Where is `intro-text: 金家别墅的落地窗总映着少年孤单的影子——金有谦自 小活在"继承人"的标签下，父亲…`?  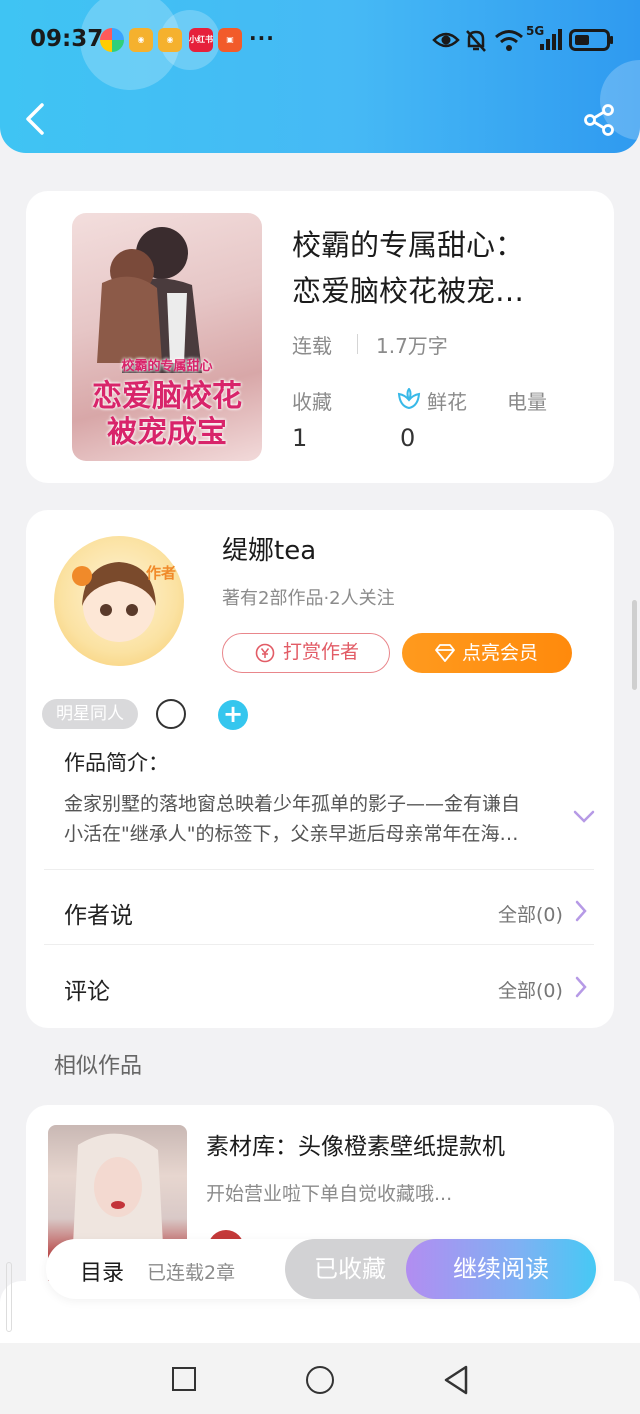 intro-text: 金家别墅的落地窗总映着少年孤单的影子——金有谦自 小活在"继承人"的标签下，父亲… is located at coordinates (314, 819).